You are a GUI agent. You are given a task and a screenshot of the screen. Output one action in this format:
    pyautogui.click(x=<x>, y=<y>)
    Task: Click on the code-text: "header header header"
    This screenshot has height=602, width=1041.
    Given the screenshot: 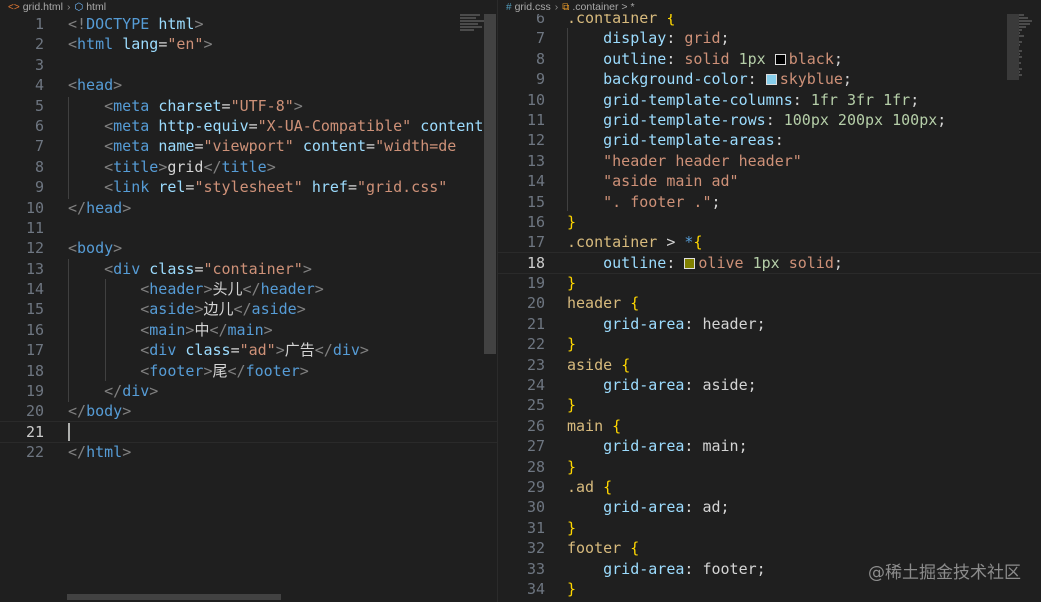 What is the action you would take?
    pyautogui.click(x=684, y=161)
    